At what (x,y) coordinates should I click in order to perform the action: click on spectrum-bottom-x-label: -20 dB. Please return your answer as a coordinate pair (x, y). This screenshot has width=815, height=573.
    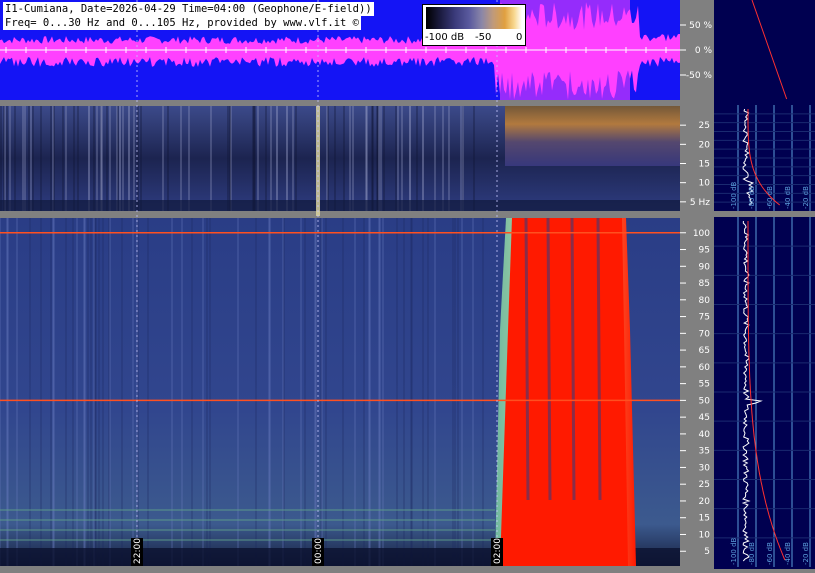
    Looking at the image, I should click on (806, 553).